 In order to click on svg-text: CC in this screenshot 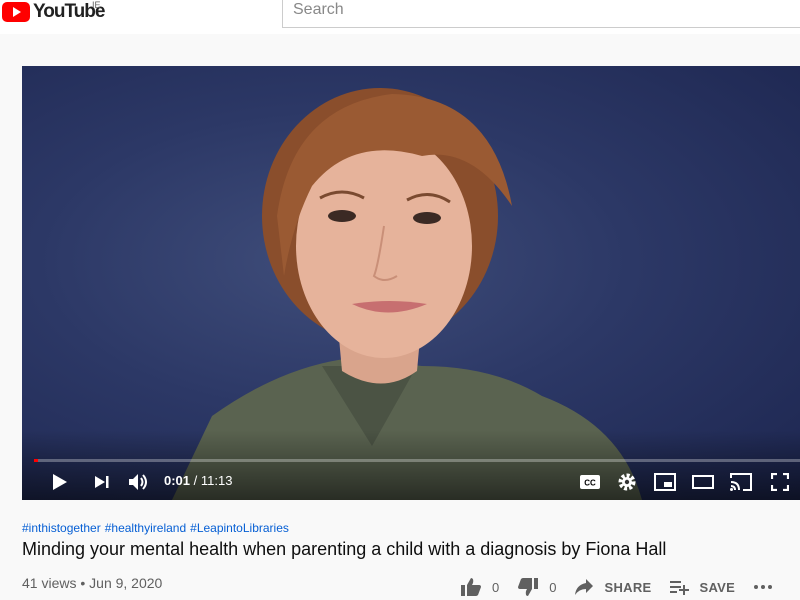, I will do `click(590, 483)`.